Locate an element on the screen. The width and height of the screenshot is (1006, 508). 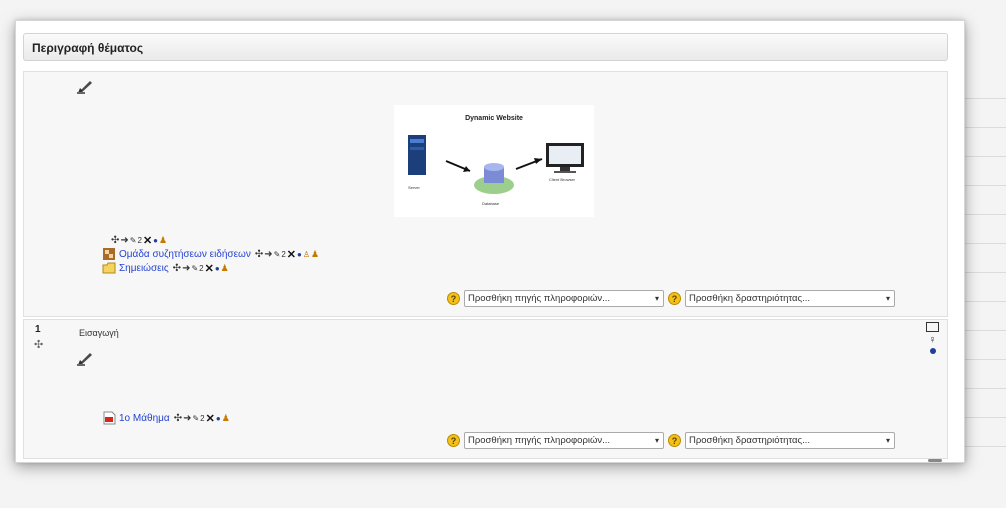
activity-link-lesson: 1ο Μάθημα is located at coordinates (144, 418).